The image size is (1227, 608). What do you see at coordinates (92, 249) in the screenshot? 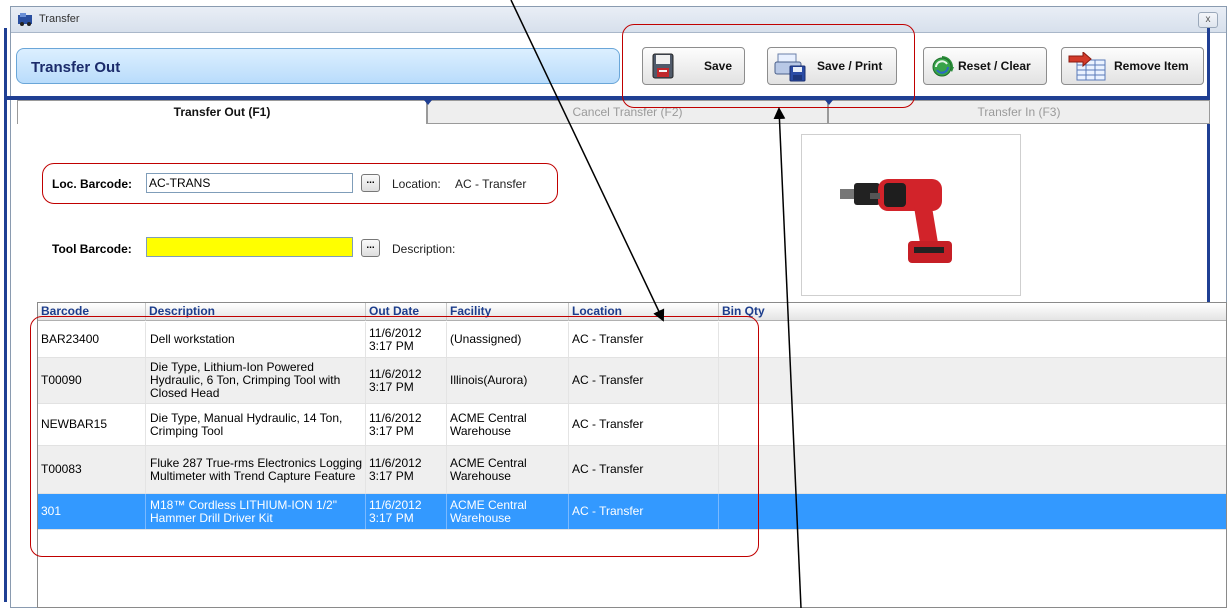
I see `tool-barcode-label: Tool Barcode:` at bounding box center [92, 249].